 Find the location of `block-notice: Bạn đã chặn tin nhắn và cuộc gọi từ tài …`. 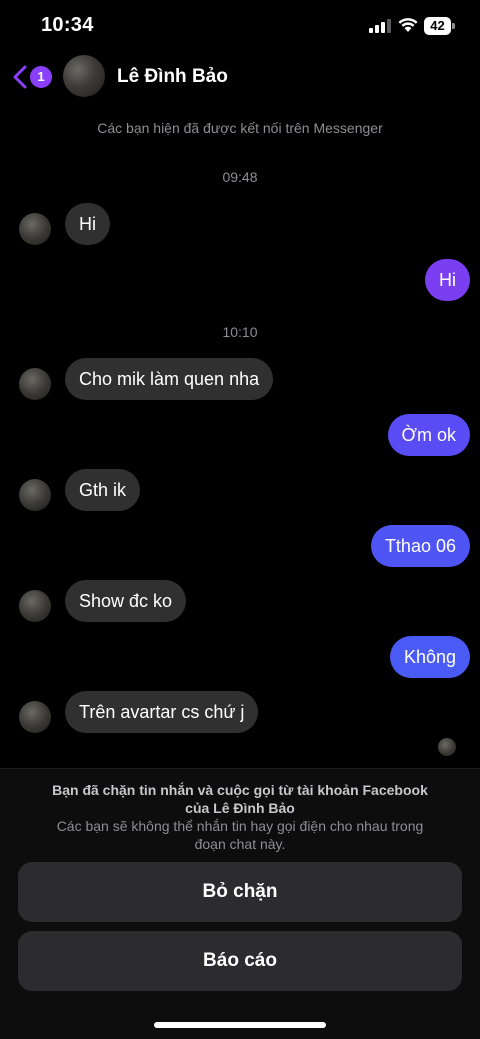

block-notice: Bạn đã chặn tin nhắn và cuộc gọi từ tài … is located at coordinates (240, 817).